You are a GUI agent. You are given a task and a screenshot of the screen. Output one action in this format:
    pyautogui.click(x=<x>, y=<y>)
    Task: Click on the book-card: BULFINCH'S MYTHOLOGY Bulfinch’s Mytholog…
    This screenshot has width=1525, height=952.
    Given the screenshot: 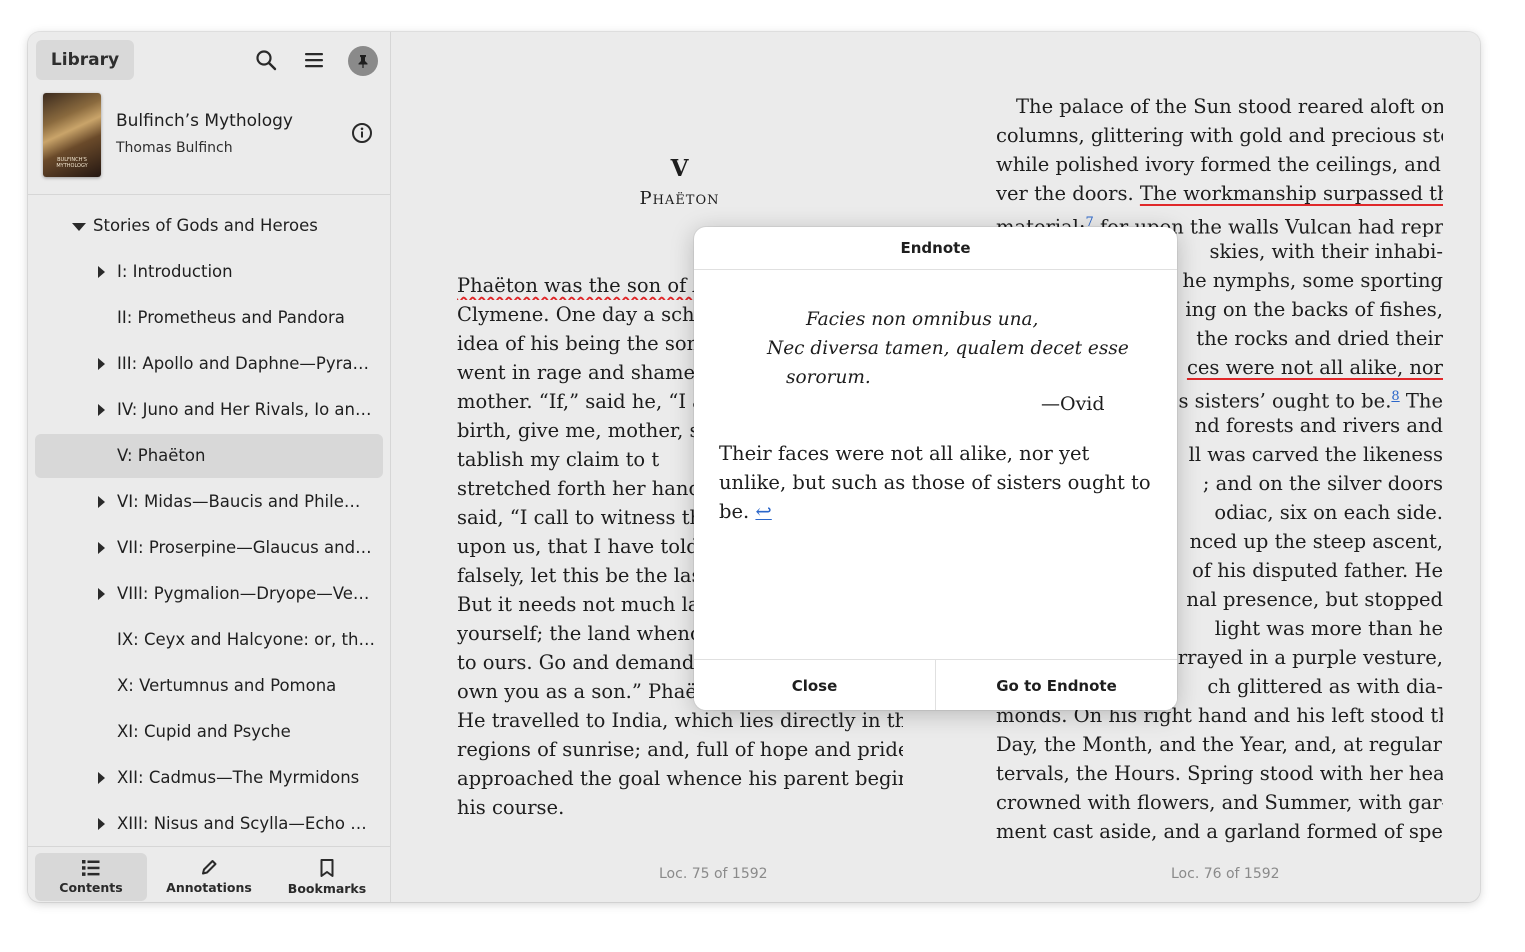 What is the action you would take?
    pyautogui.click(x=209, y=141)
    